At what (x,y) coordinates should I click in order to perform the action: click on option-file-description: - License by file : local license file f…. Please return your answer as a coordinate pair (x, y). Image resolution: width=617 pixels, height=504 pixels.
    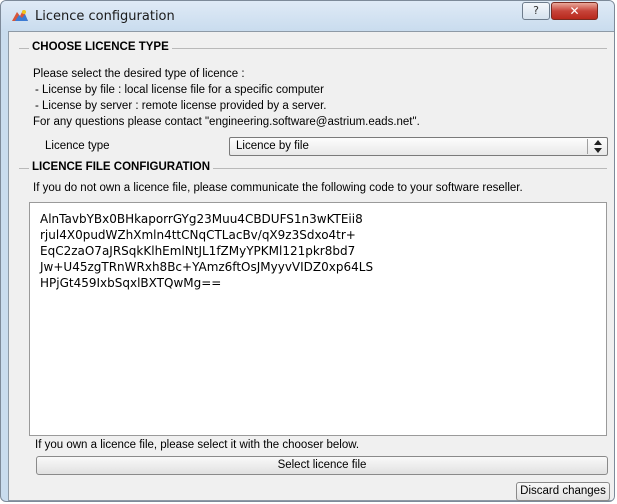
    Looking at the image, I should click on (179, 90).